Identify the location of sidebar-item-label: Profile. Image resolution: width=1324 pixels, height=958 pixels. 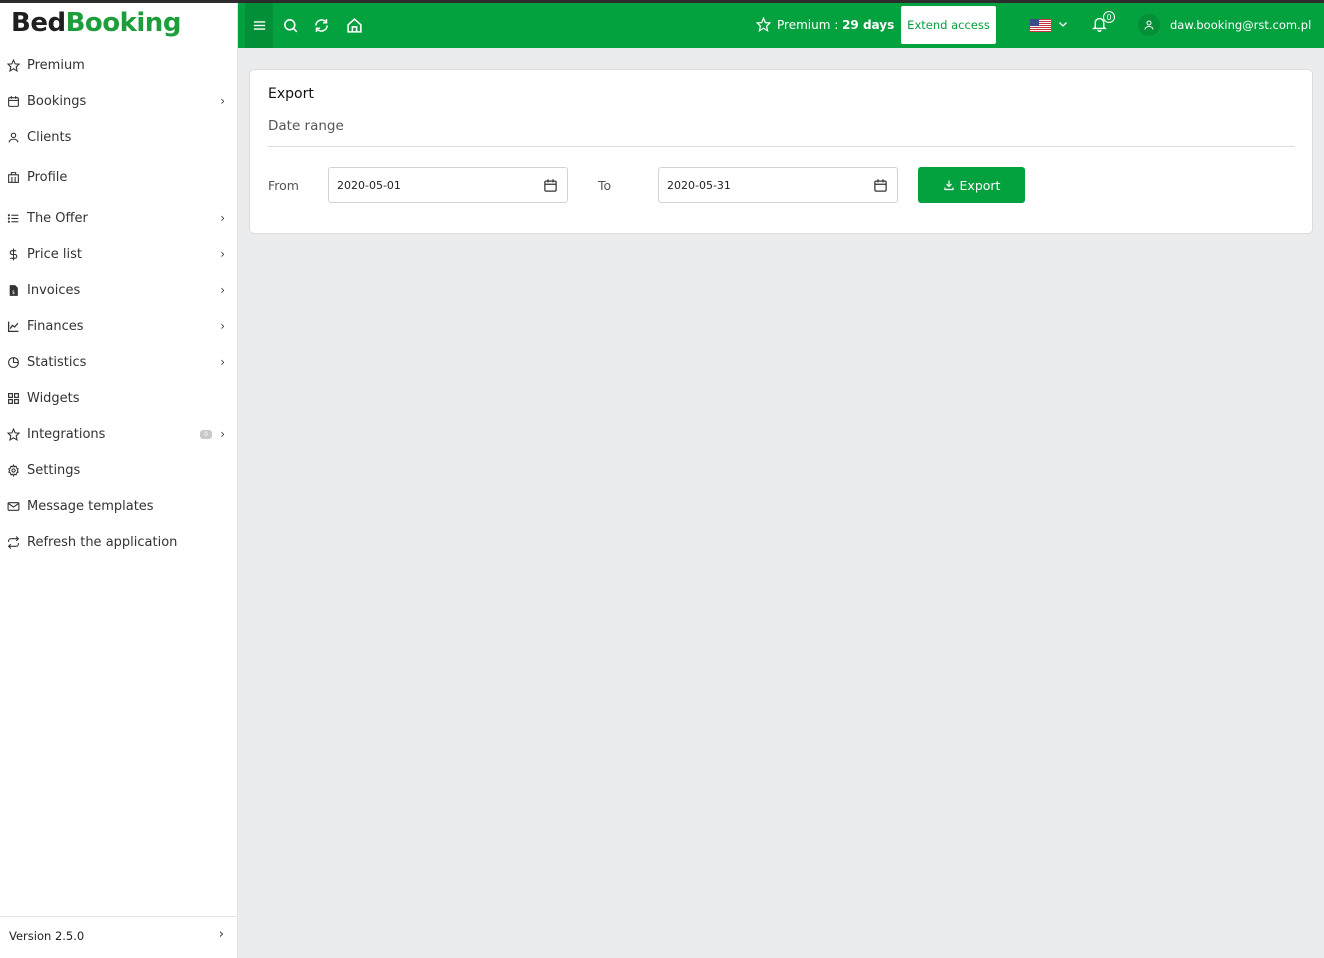
(47, 177).